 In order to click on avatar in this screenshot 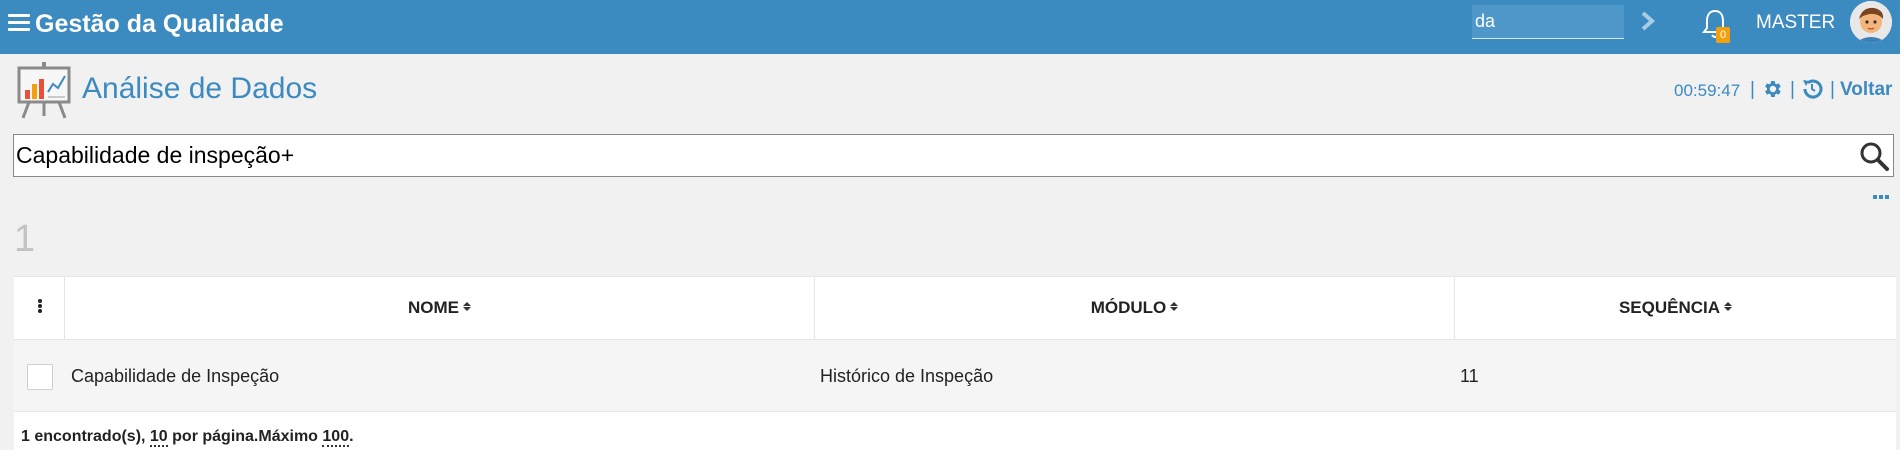, I will do `click(1871, 22)`.